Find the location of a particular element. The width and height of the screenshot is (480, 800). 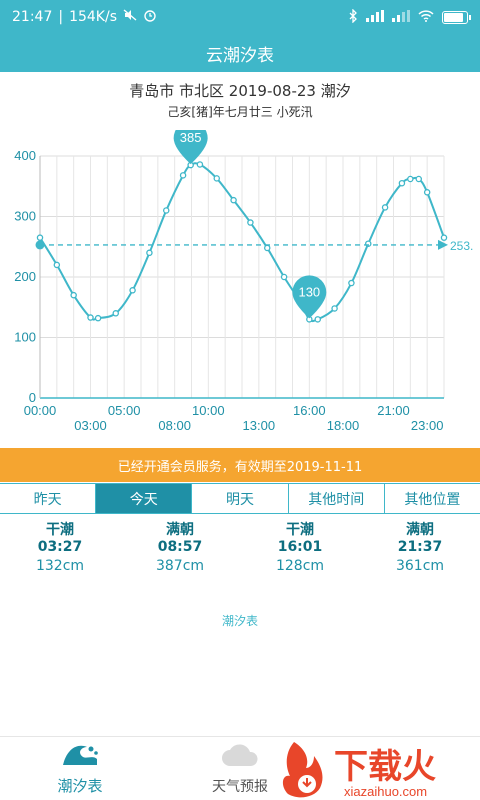

membership-banner: 已经开通会员服务，有效期至2019-11-11 is located at coordinates (240, 465).